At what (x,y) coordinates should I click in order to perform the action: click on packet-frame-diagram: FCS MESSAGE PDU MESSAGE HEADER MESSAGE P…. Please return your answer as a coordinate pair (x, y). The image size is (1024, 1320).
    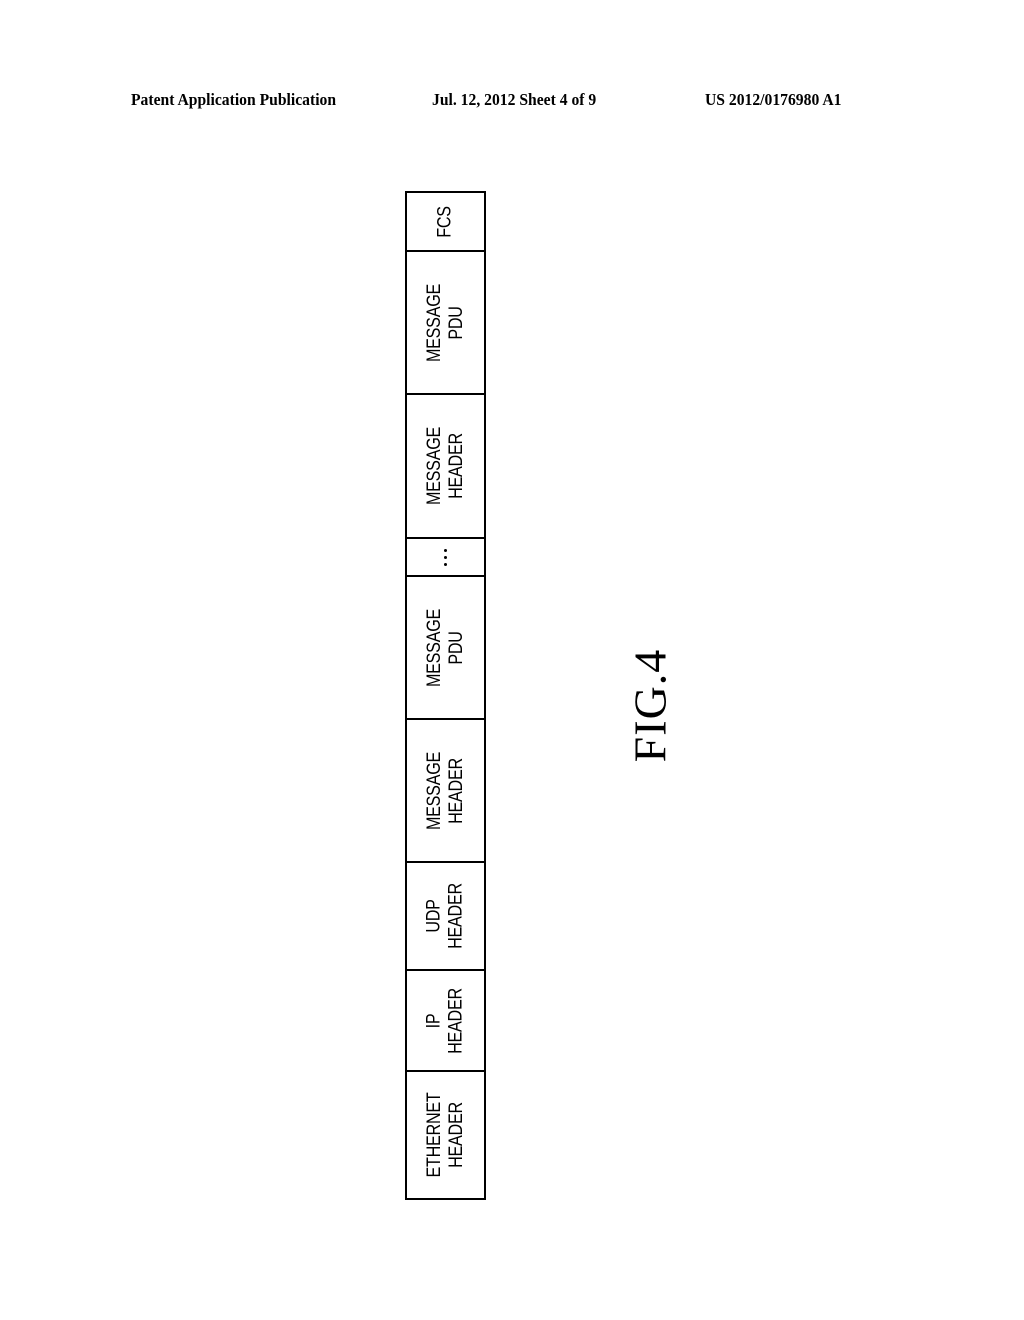
    Looking at the image, I should click on (445, 695).